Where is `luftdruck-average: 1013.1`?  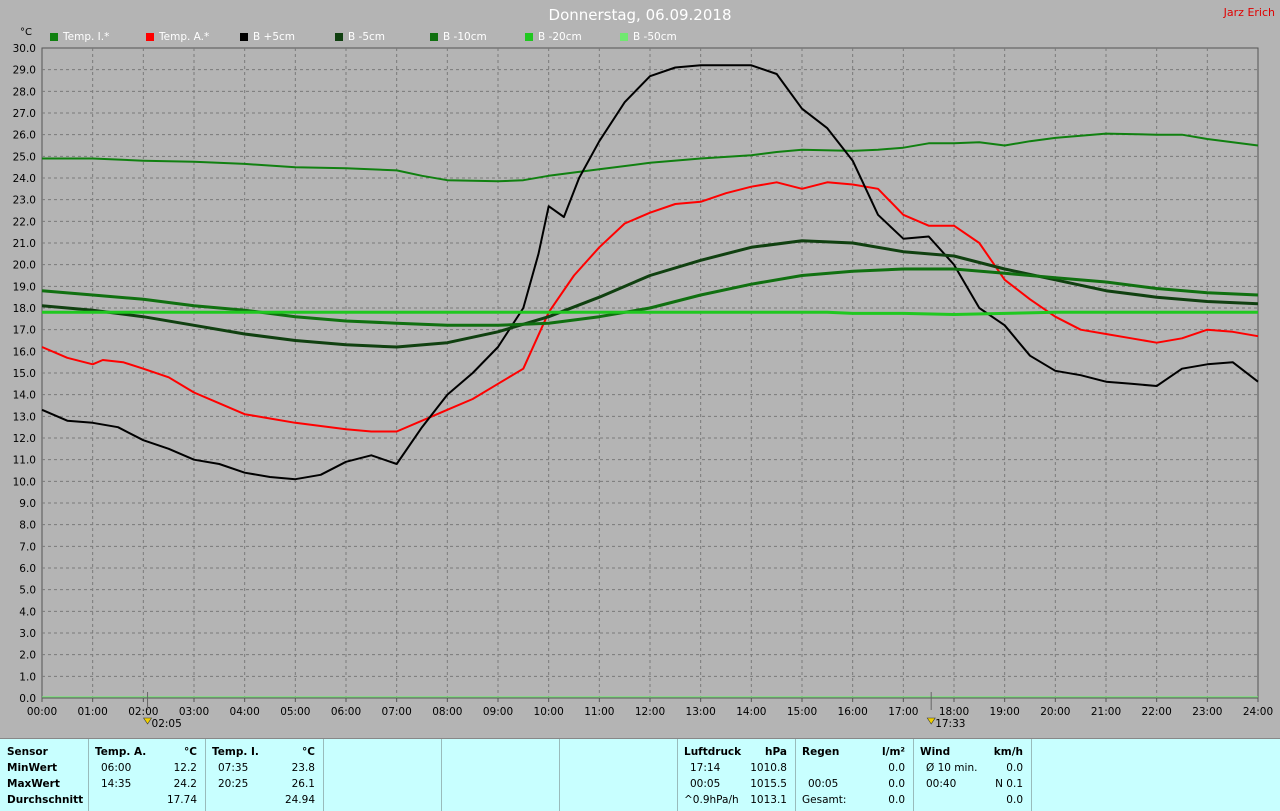 luftdruck-average: 1013.1 is located at coordinates (768, 800).